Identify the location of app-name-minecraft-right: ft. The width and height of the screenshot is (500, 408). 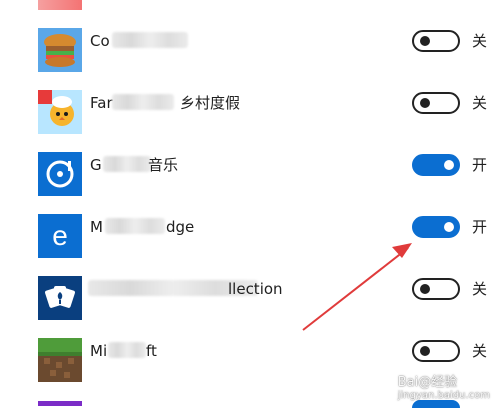
(151, 351).